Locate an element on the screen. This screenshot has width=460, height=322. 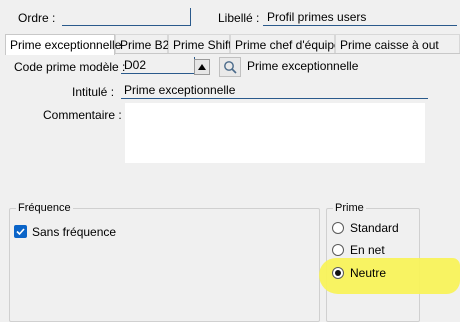
tab-label: Prime B2 is located at coordinates (145, 45).